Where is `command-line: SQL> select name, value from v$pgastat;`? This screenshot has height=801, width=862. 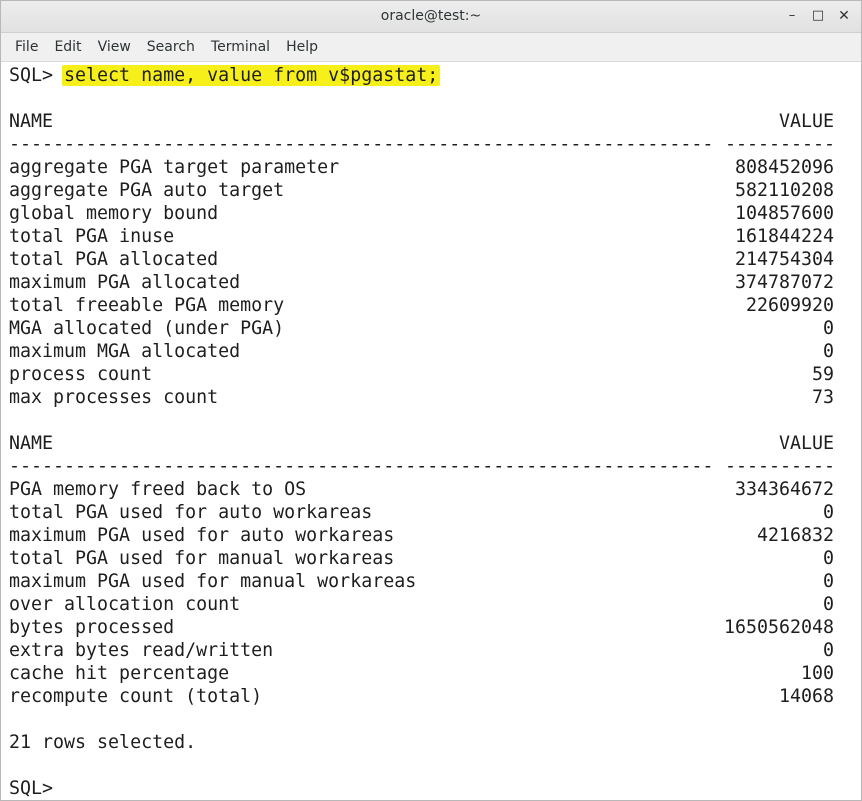 command-line: SQL> select name, value from v$pgastat; is located at coordinates (225, 75).